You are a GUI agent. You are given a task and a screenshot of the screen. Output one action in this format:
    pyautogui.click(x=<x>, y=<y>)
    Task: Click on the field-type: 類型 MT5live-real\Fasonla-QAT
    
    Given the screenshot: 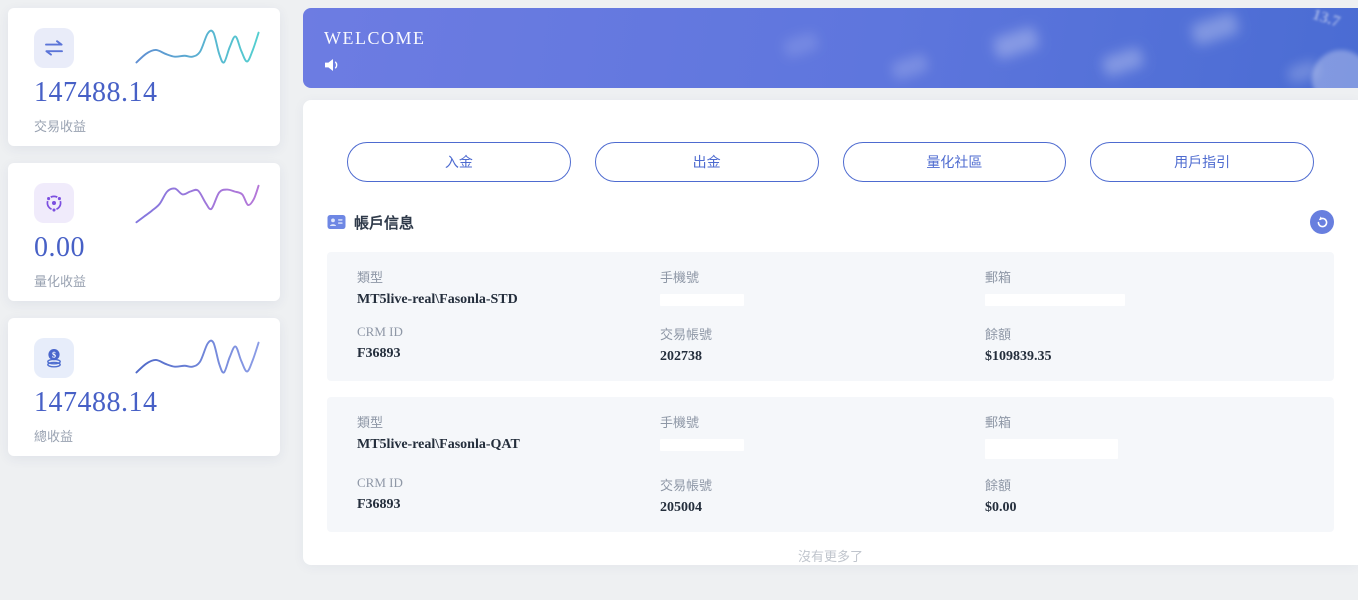 What is the action you would take?
    pyautogui.click(x=508, y=435)
    